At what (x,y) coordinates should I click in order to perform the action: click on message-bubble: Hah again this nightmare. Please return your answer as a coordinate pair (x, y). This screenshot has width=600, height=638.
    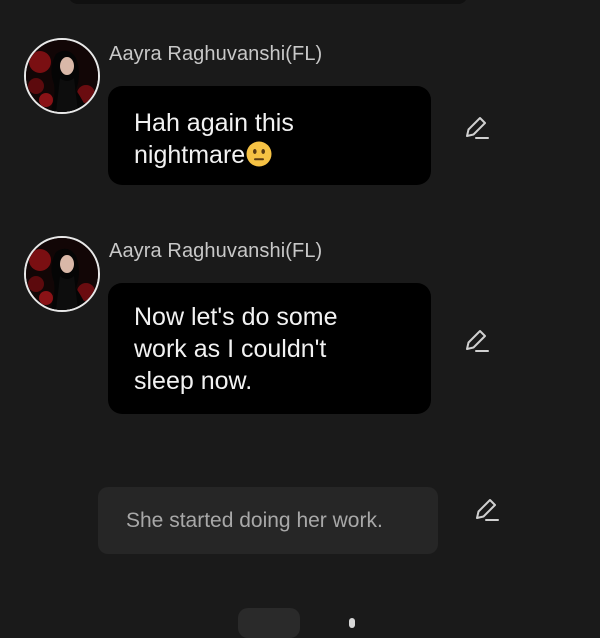
    Looking at the image, I should click on (269, 135).